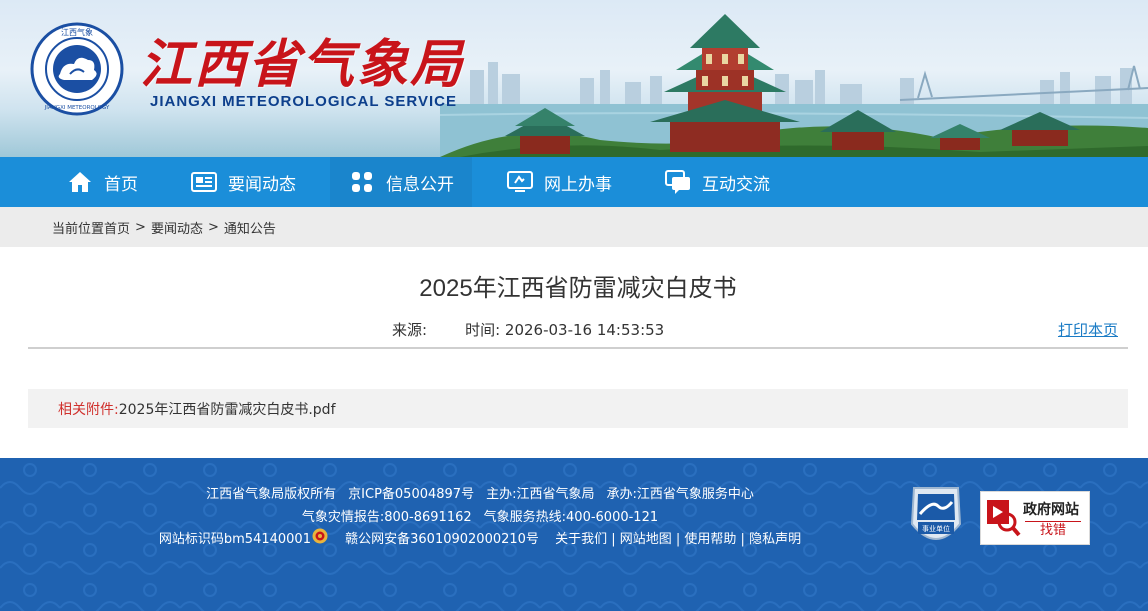  I want to click on gov-site-error-report: 政府网站 找错, so click(1035, 518).